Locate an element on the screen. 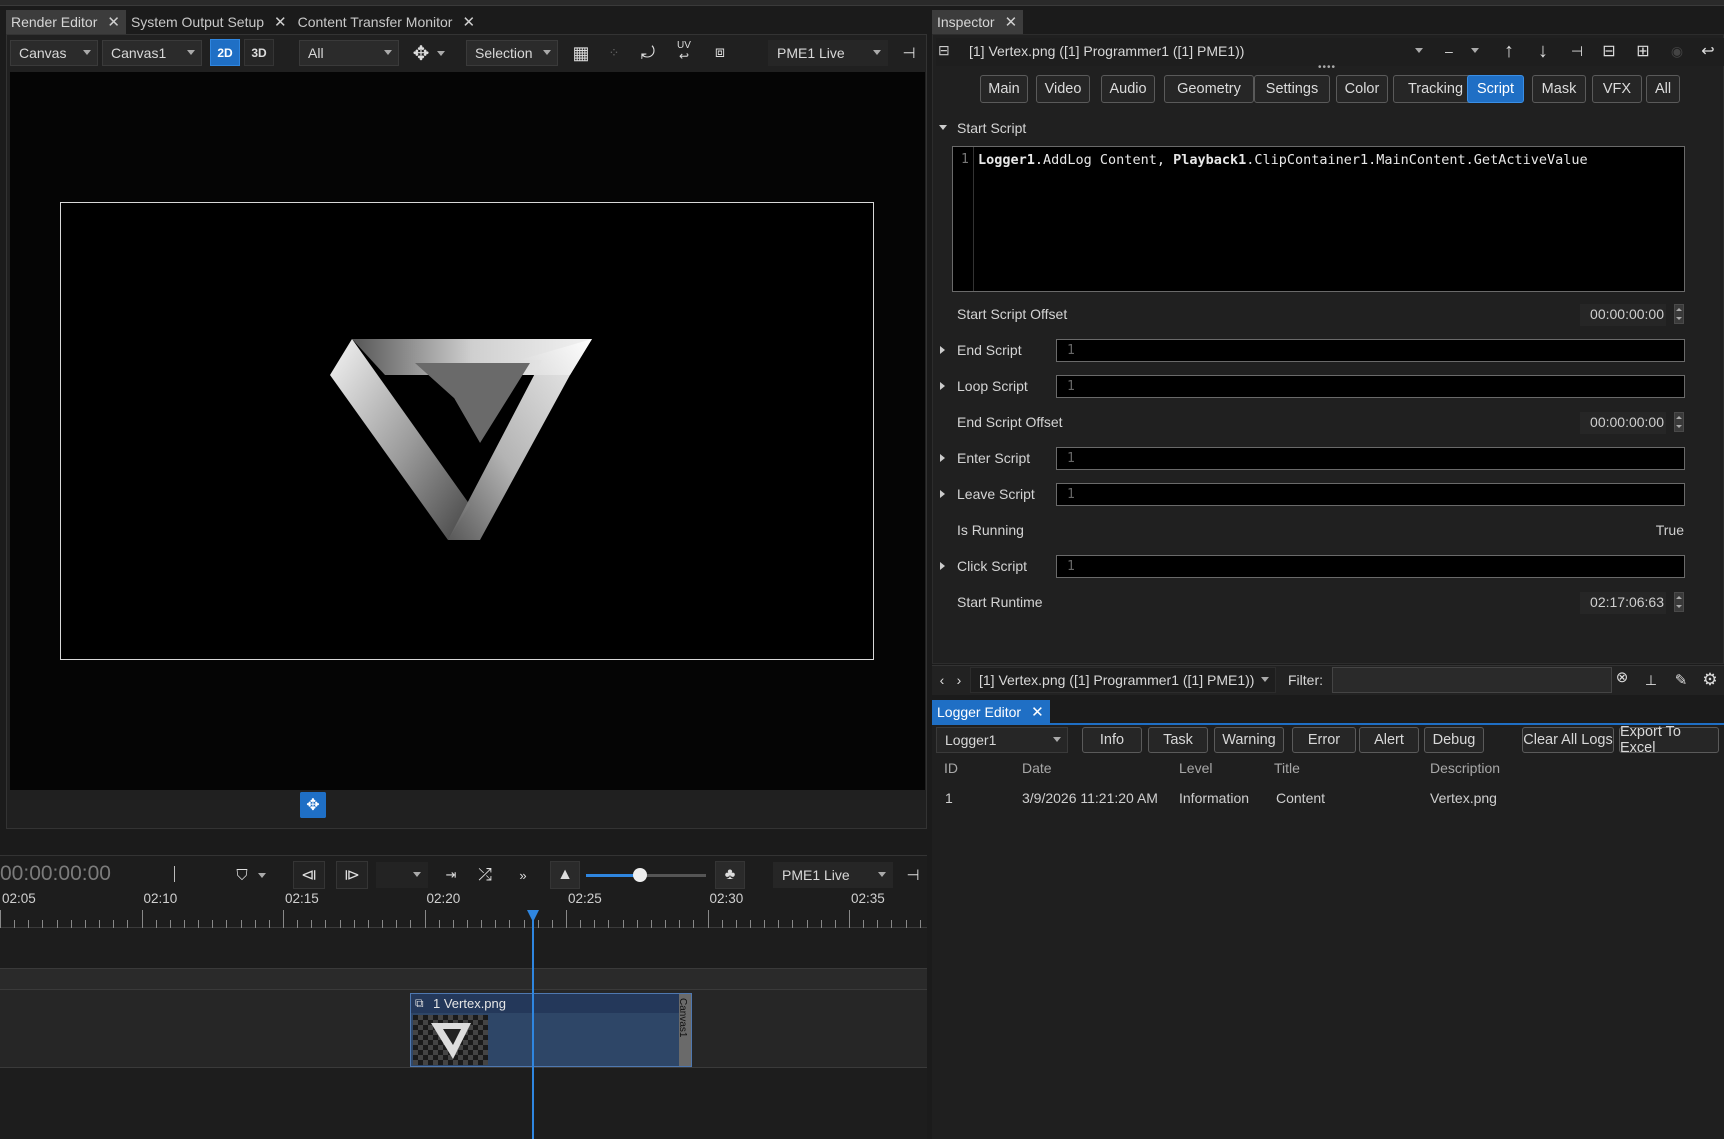  inspector-tab-tracking: Tracking is located at coordinates (1435, 89).